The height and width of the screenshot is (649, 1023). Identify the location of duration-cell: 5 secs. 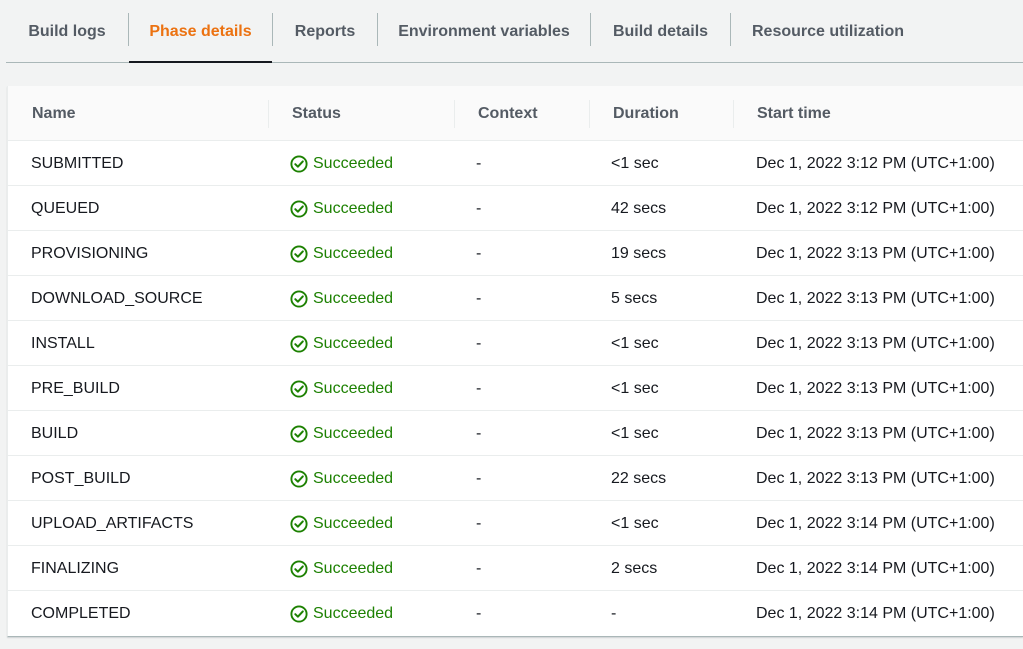
(634, 298).